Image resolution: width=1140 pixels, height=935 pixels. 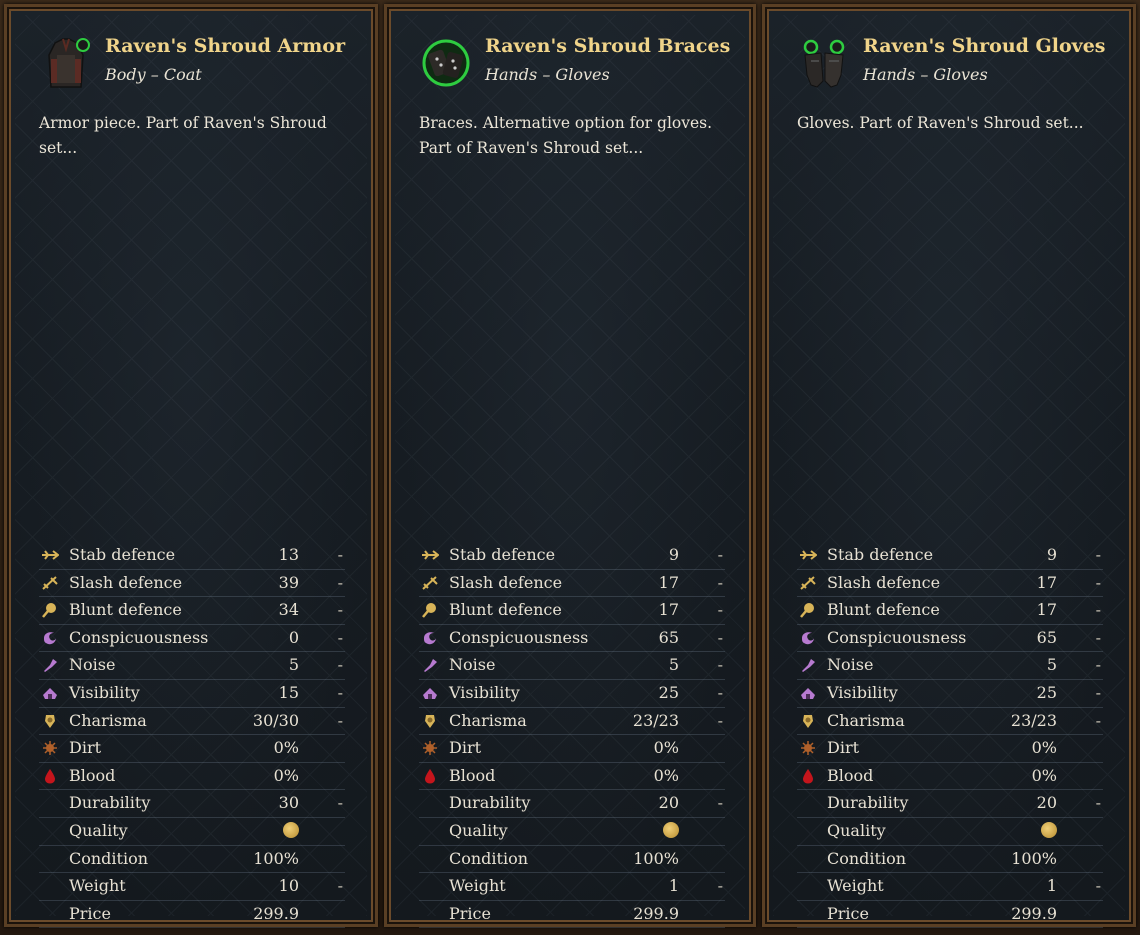 What do you see at coordinates (192, 611) in the screenshot?
I see `stat-row-blunt-defence: Blunt defence 34 -` at bounding box center [192, 611].